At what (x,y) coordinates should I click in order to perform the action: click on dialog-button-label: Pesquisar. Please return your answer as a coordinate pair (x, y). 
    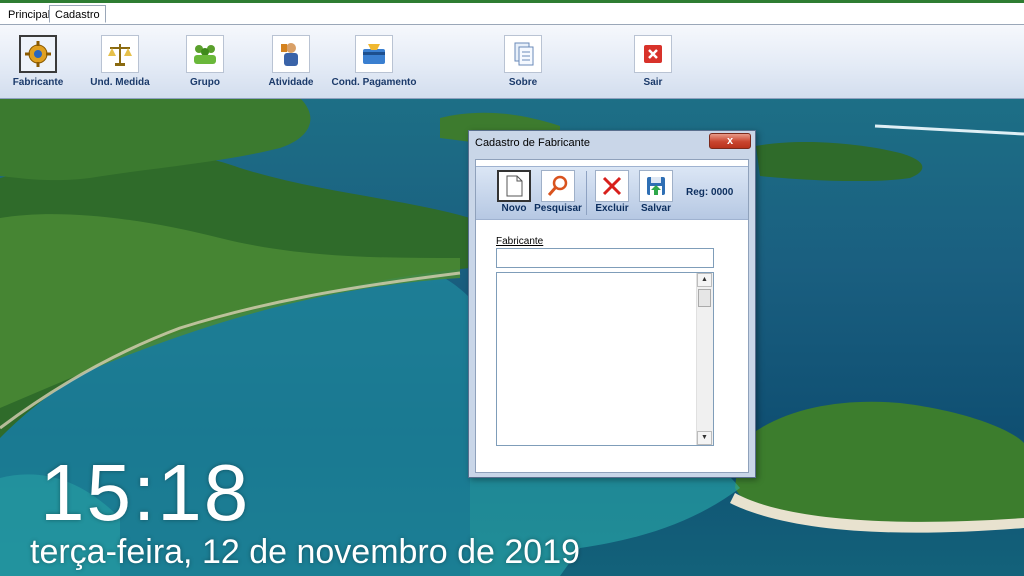
    Looking at the image, I should click on (558, 208).